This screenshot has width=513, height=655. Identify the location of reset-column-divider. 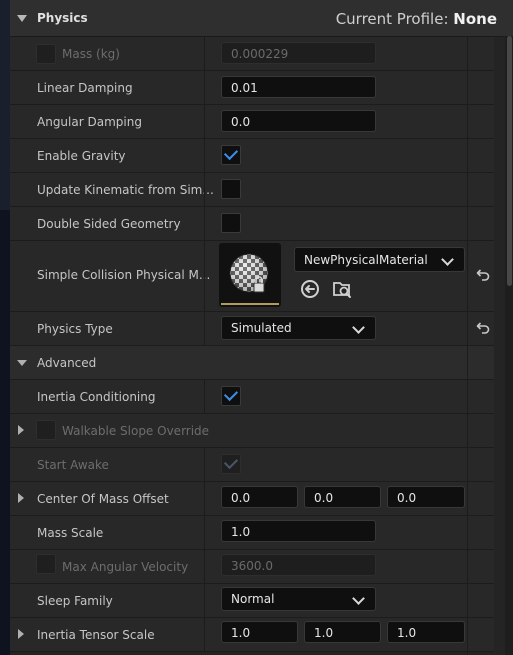
(467, 345).